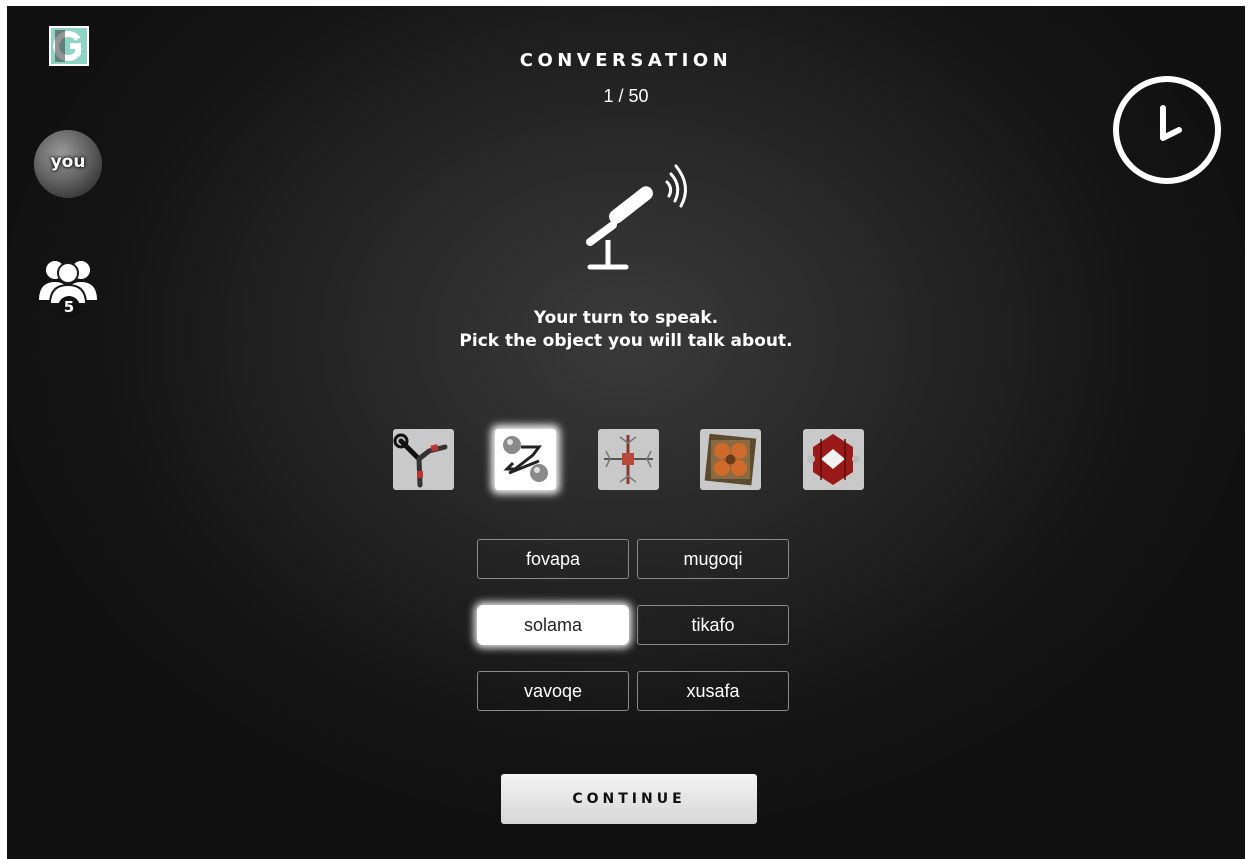  I want to click on wrench-tool-object-icon, so click(420, 460).